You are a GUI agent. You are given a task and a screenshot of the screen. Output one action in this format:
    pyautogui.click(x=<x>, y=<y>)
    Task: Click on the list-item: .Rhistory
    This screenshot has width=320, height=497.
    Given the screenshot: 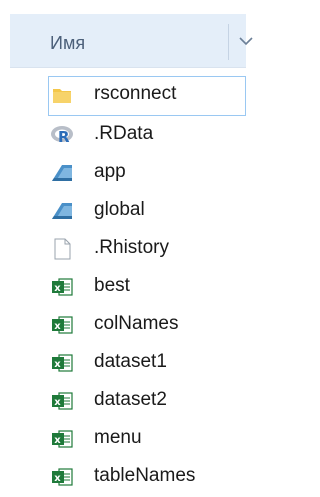 What is the action you would take?
    pyautogui.click(x=123, y=249)
    